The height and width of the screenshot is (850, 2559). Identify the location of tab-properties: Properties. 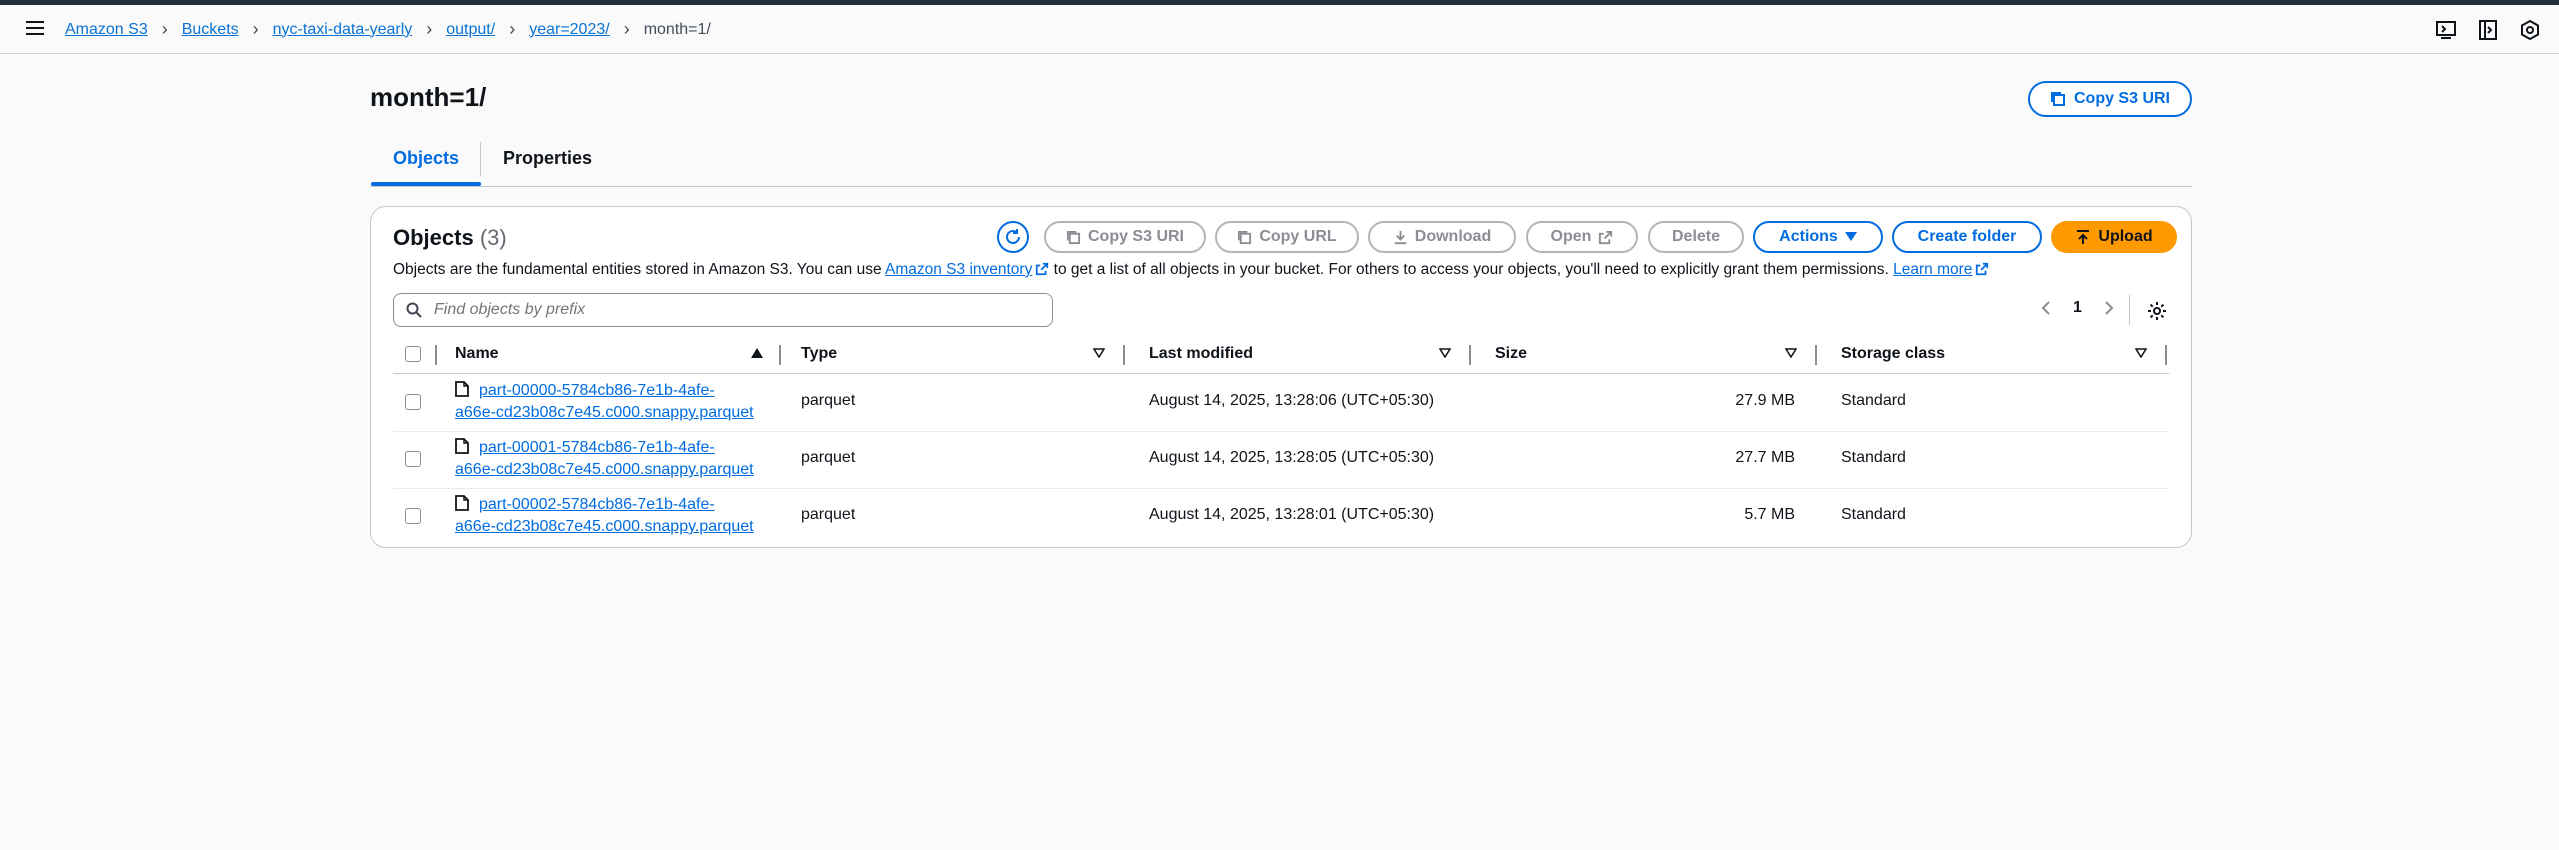
(547, 158).